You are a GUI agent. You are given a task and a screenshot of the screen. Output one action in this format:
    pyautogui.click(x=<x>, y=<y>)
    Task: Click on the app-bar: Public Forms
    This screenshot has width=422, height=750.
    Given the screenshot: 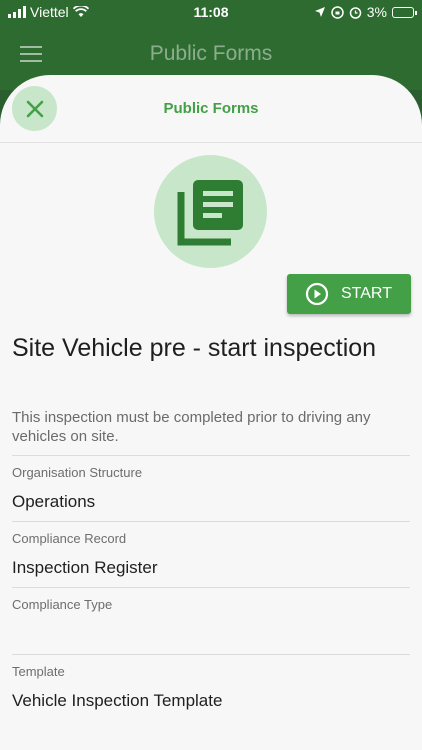 What is the action you would take?
    pyautogui.click(x=211, y=56)
    